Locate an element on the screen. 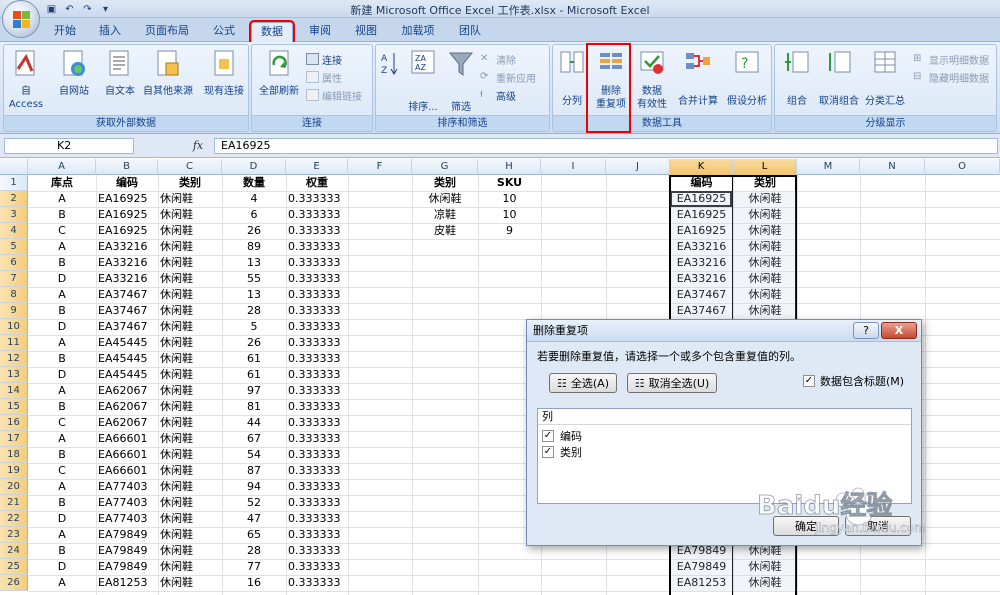  from-other-sources-button: 自其他来源 is located at coordinates (168, 73).